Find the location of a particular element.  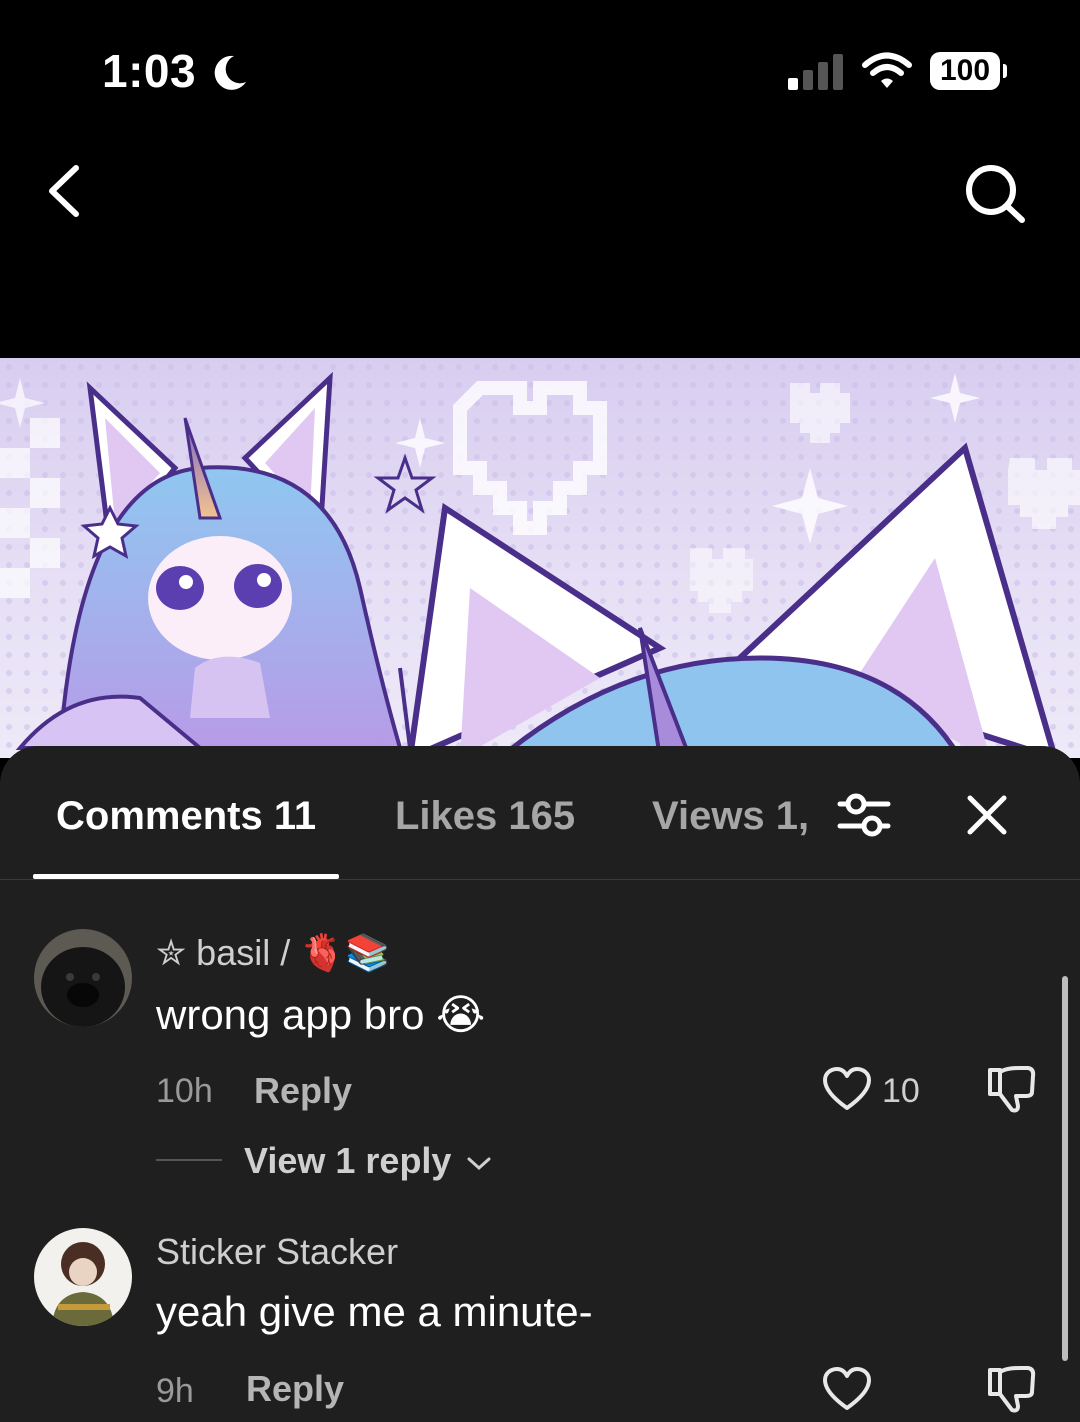

comment-timestamp: 9h is located at coordinates (175, 1391).